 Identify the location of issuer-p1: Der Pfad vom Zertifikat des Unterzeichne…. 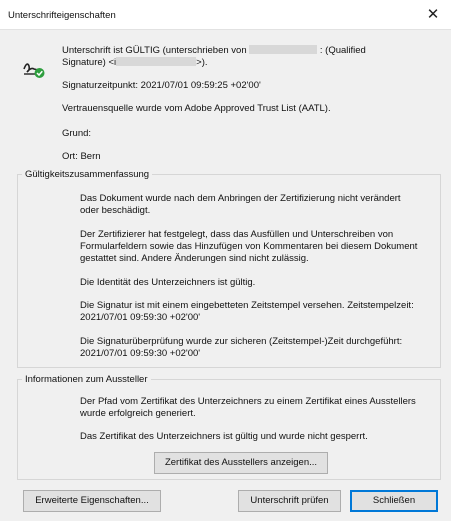
(248, 407).